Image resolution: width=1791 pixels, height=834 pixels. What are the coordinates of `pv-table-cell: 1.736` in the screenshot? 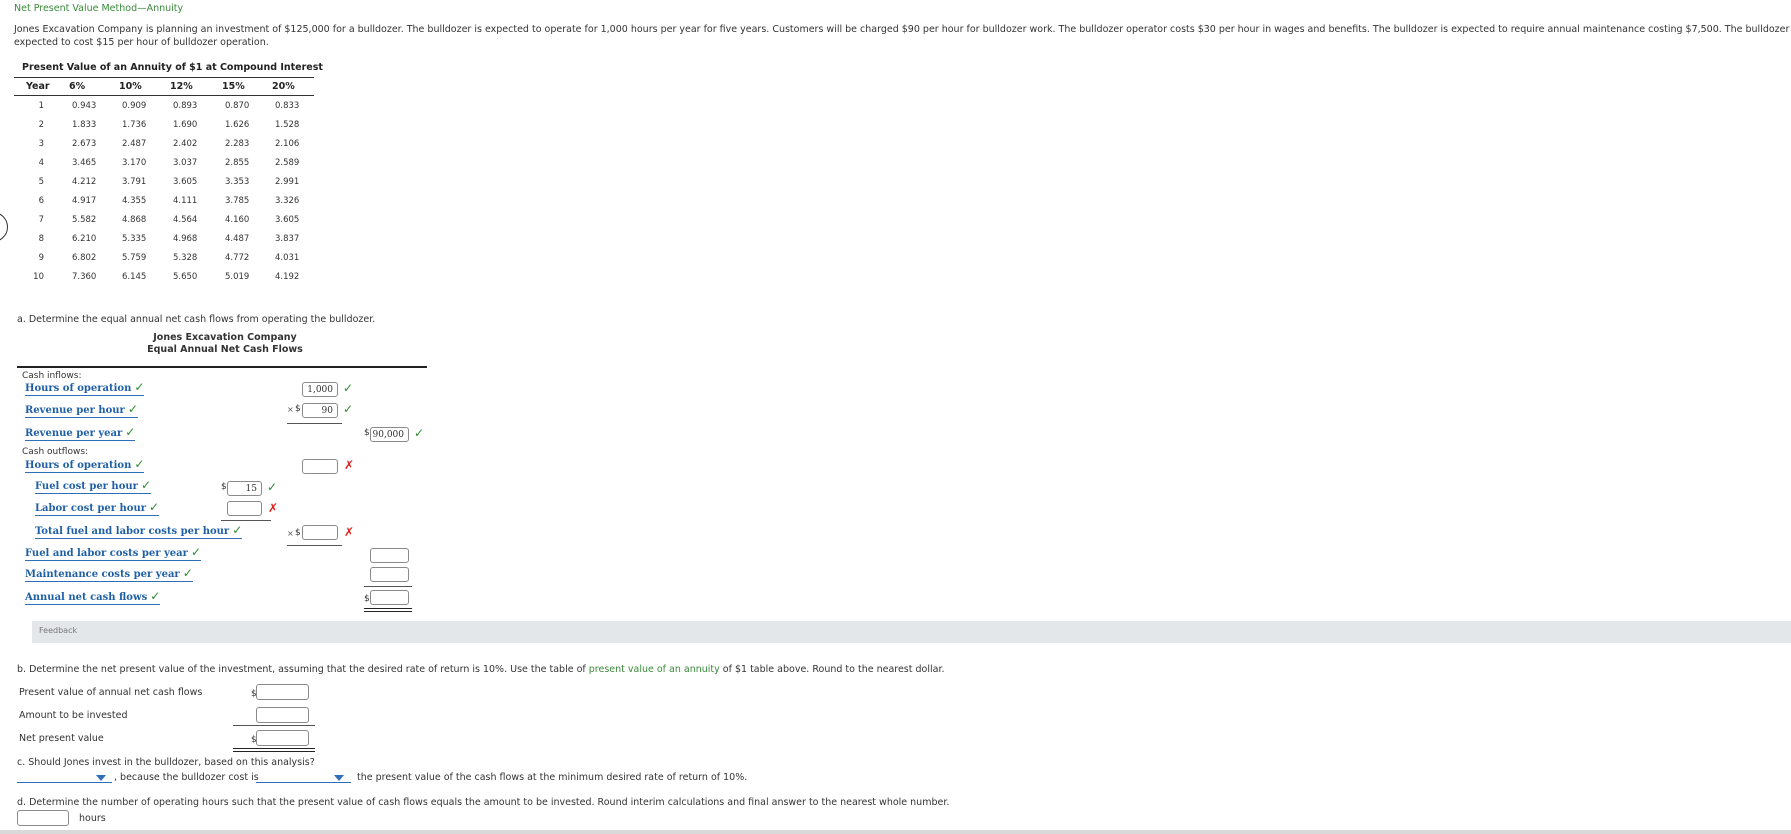 It's located at (134, 125).